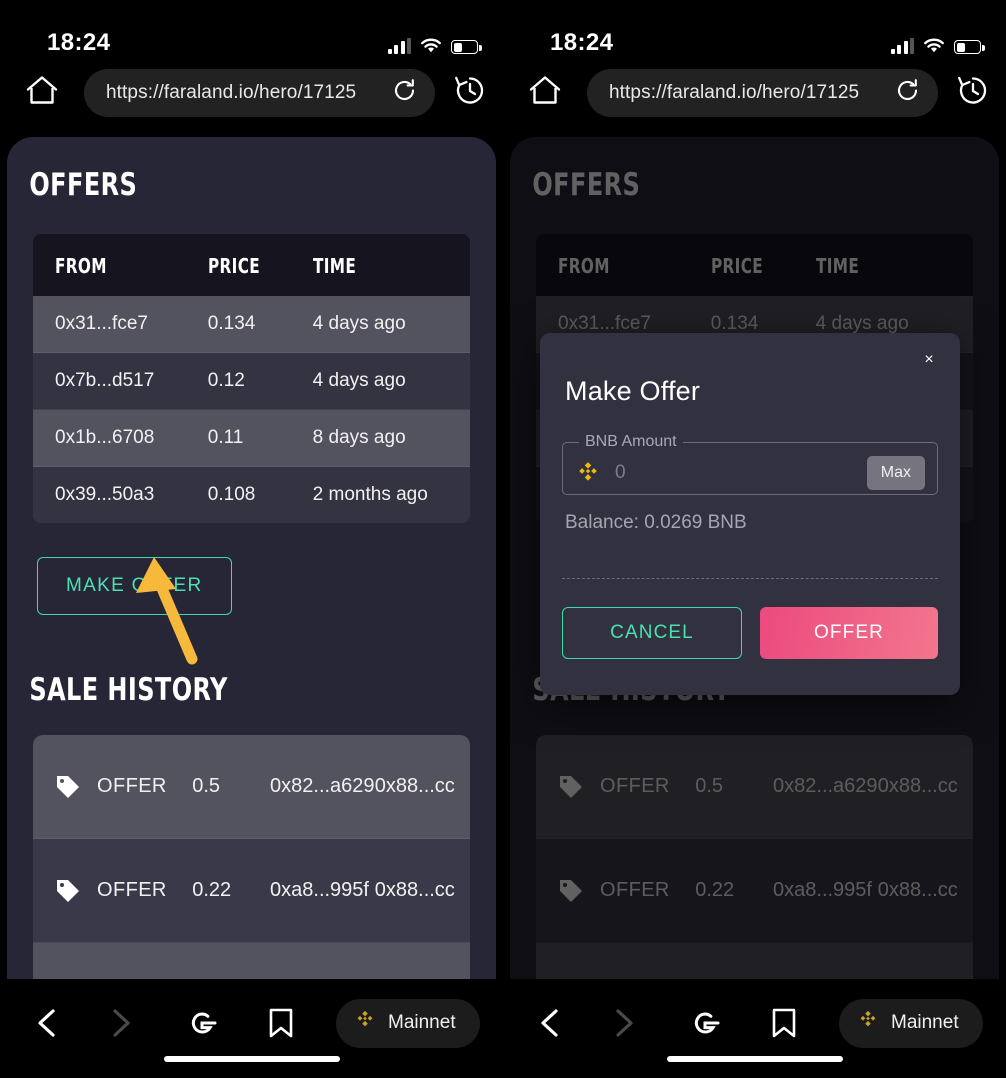  I want to click on make-offer-button: MAKE OFFER, so click(134, 586).